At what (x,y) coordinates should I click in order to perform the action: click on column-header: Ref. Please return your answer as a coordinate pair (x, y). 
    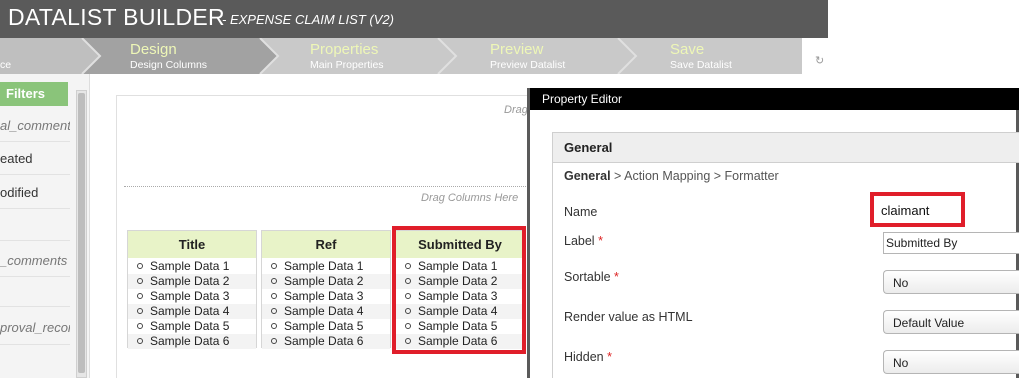
    Looking at the image, I should click on (326, 244).